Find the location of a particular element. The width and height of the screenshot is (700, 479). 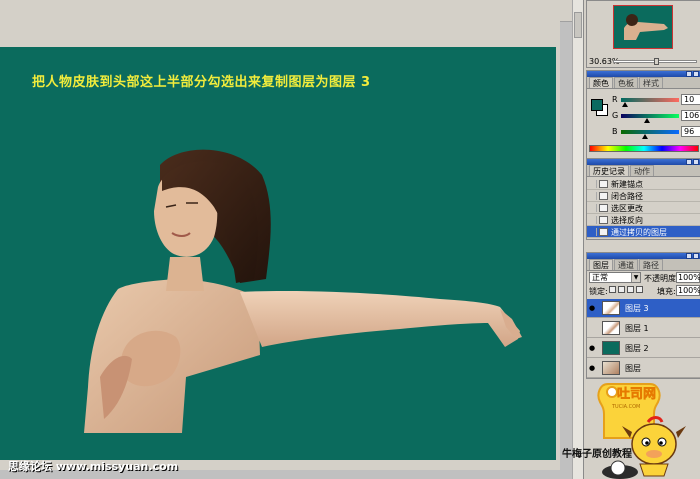

logo-text: 吐司网 is located at coordinates (636, 394).